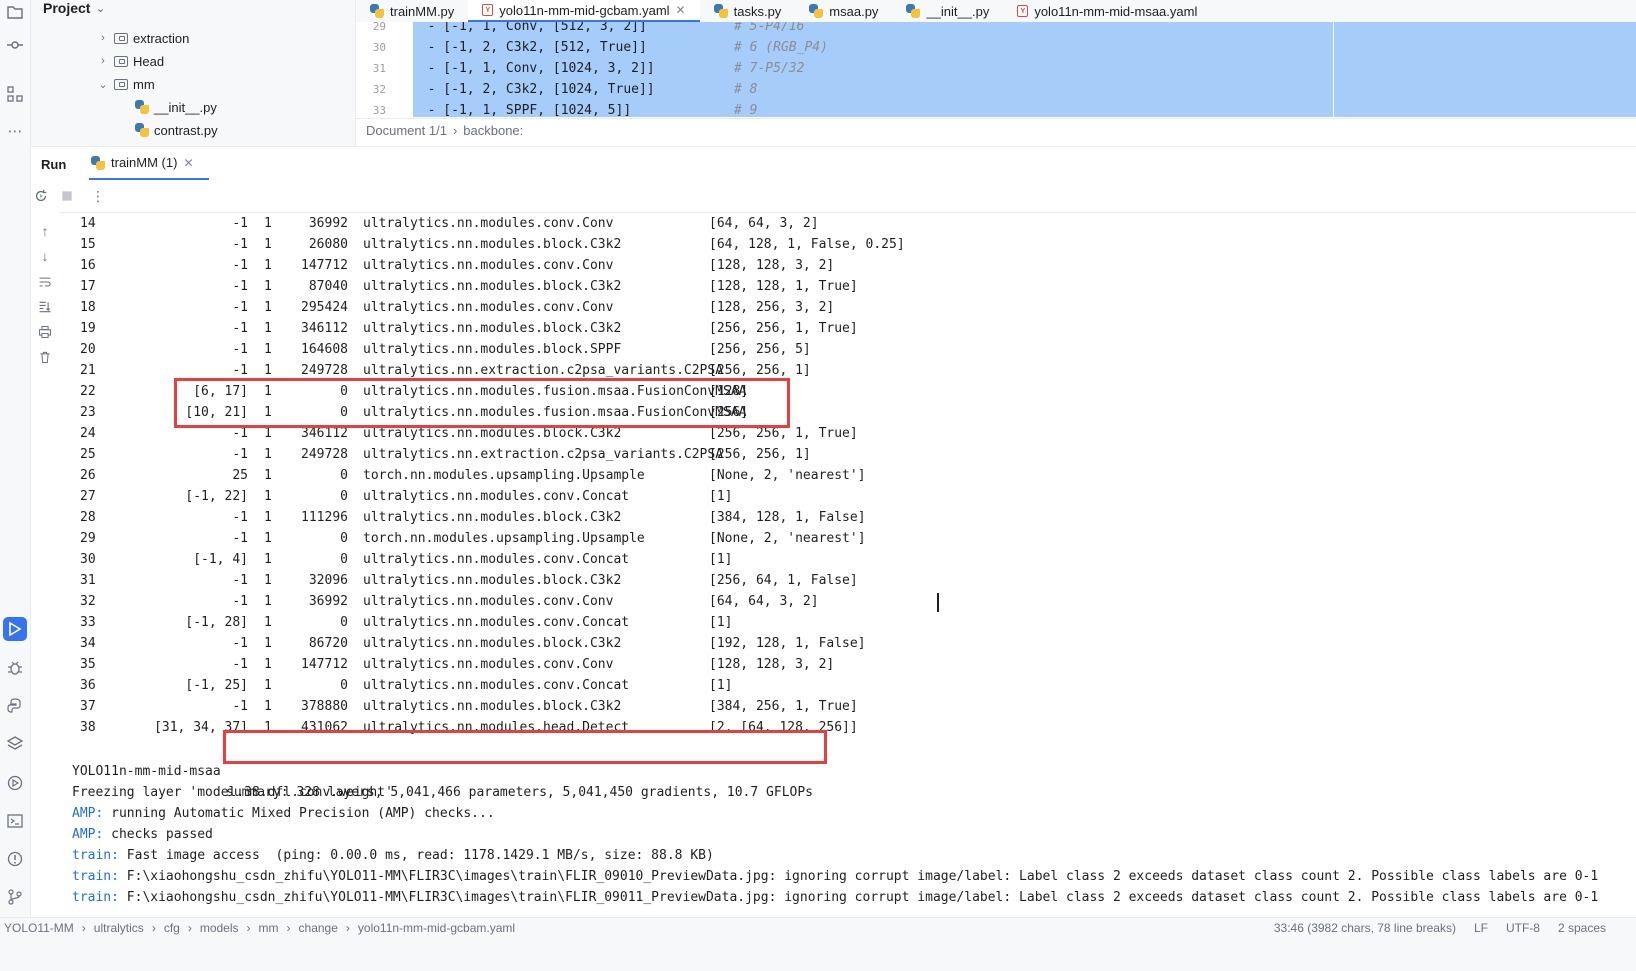 The image size is (1636, 971). I want to click on git-icon, so click(15, 897).